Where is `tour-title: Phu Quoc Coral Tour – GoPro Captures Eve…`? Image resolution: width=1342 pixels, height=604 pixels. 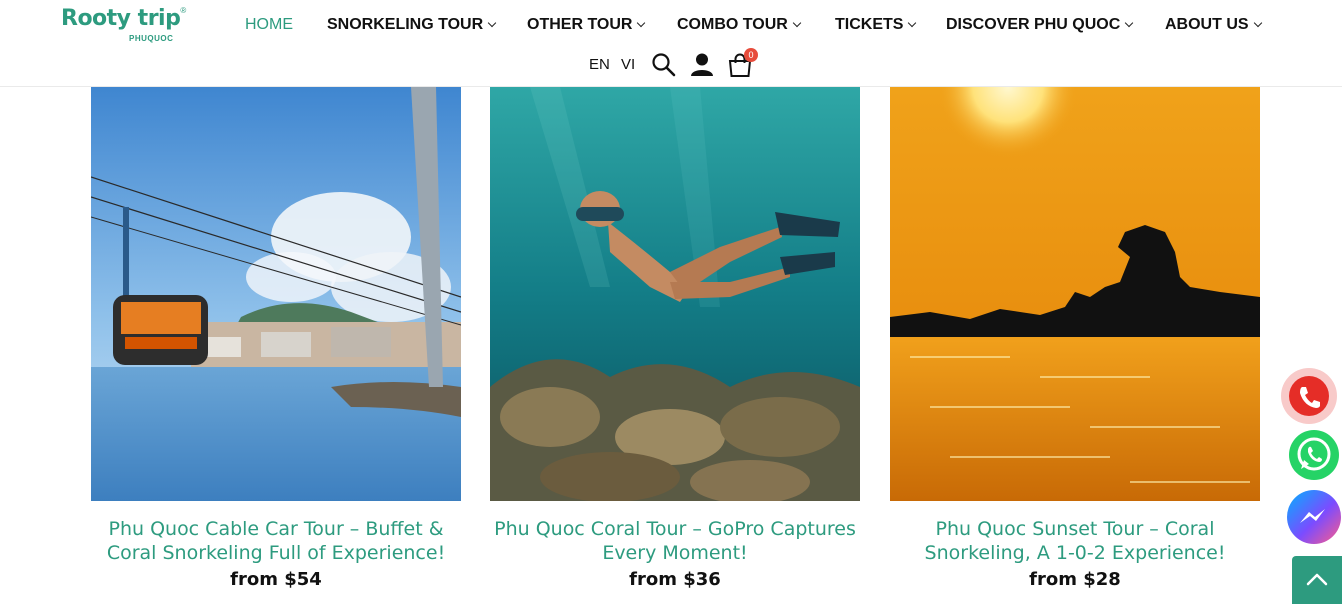
tour-title: Phu Quoc Coral Tour – GoPro Captures Eve… is located at coordinates (675, 541).